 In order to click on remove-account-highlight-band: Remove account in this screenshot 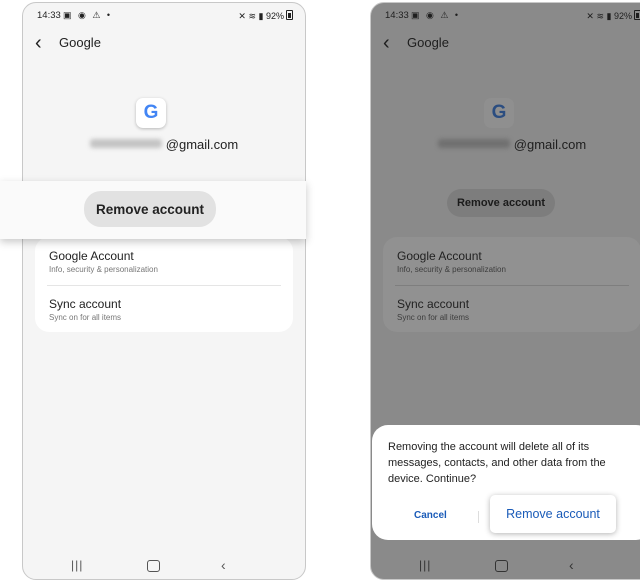, I will do `click(153, 210)`.